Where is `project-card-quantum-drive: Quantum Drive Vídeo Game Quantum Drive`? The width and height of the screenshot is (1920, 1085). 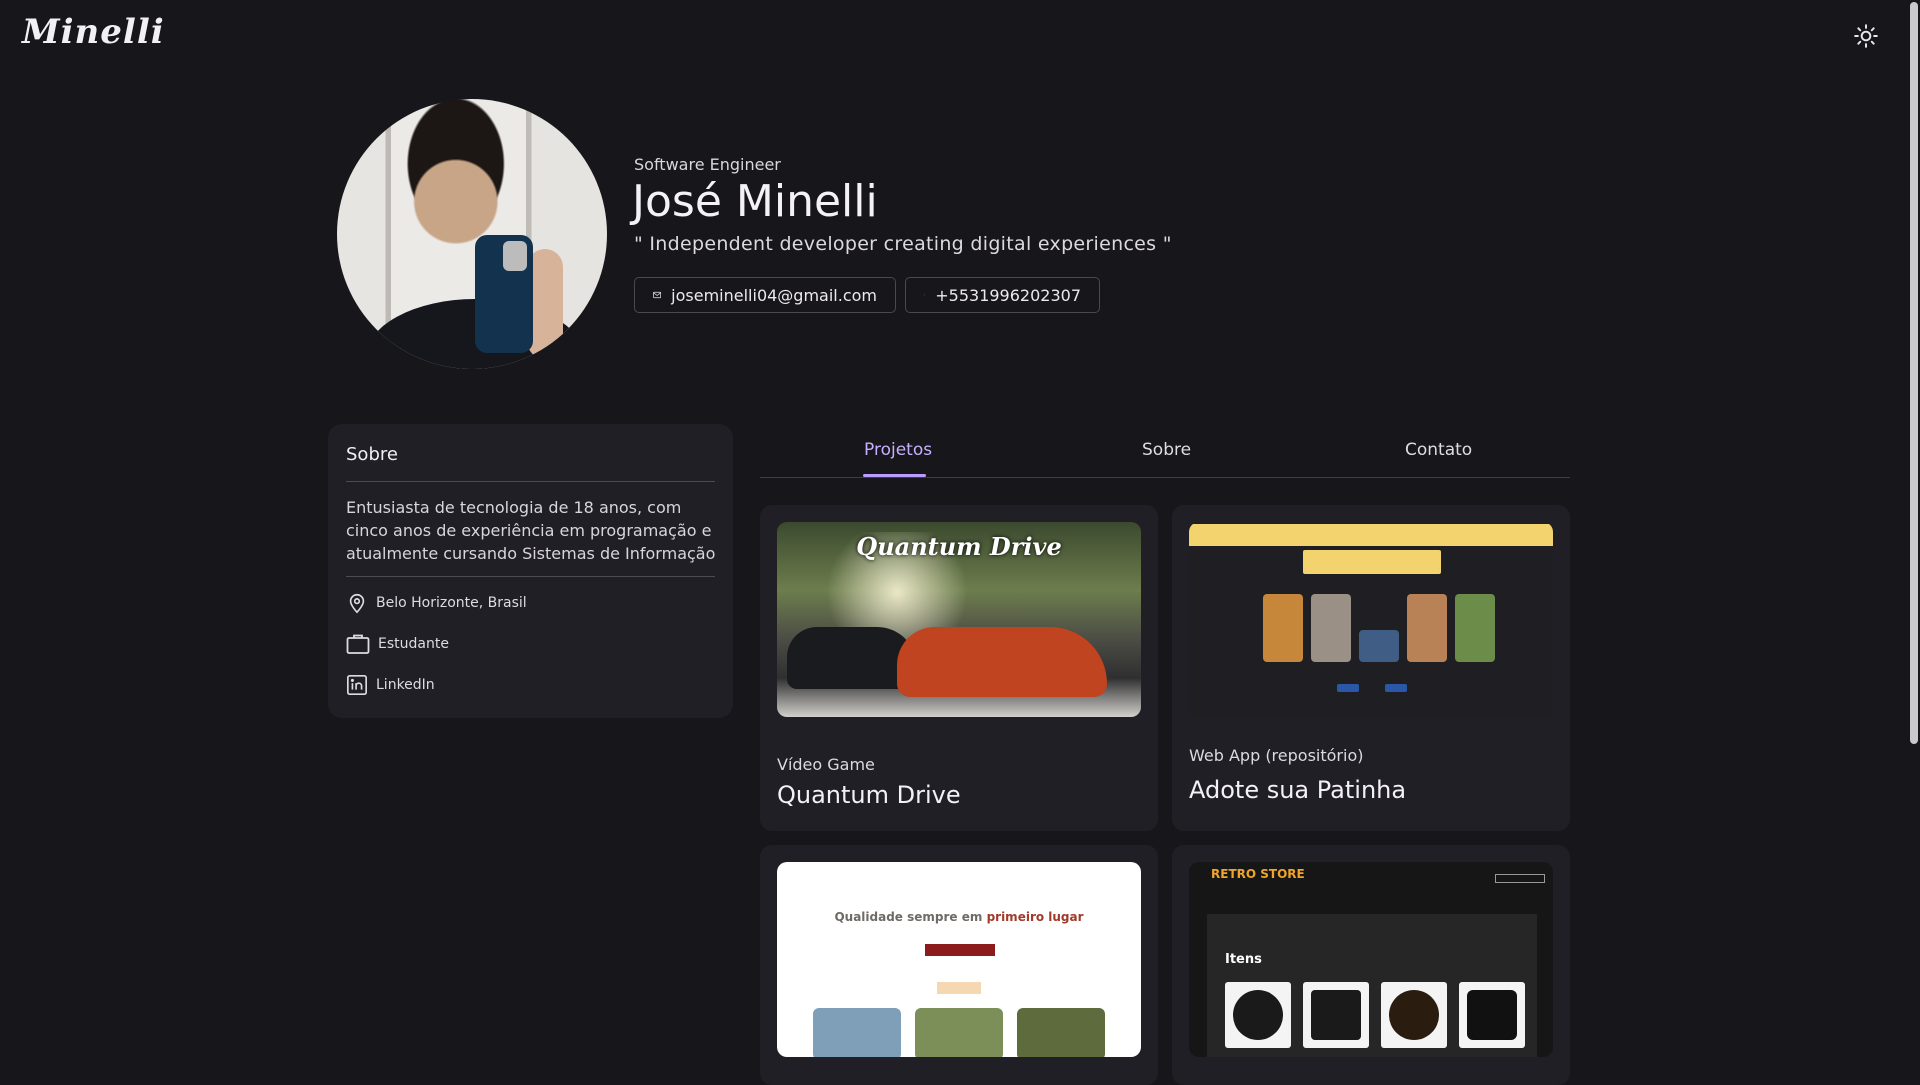 project-card-quantum-drive: Quantum Drive Vídeo Game Quantum Drive is located at coordinates (959, 668).